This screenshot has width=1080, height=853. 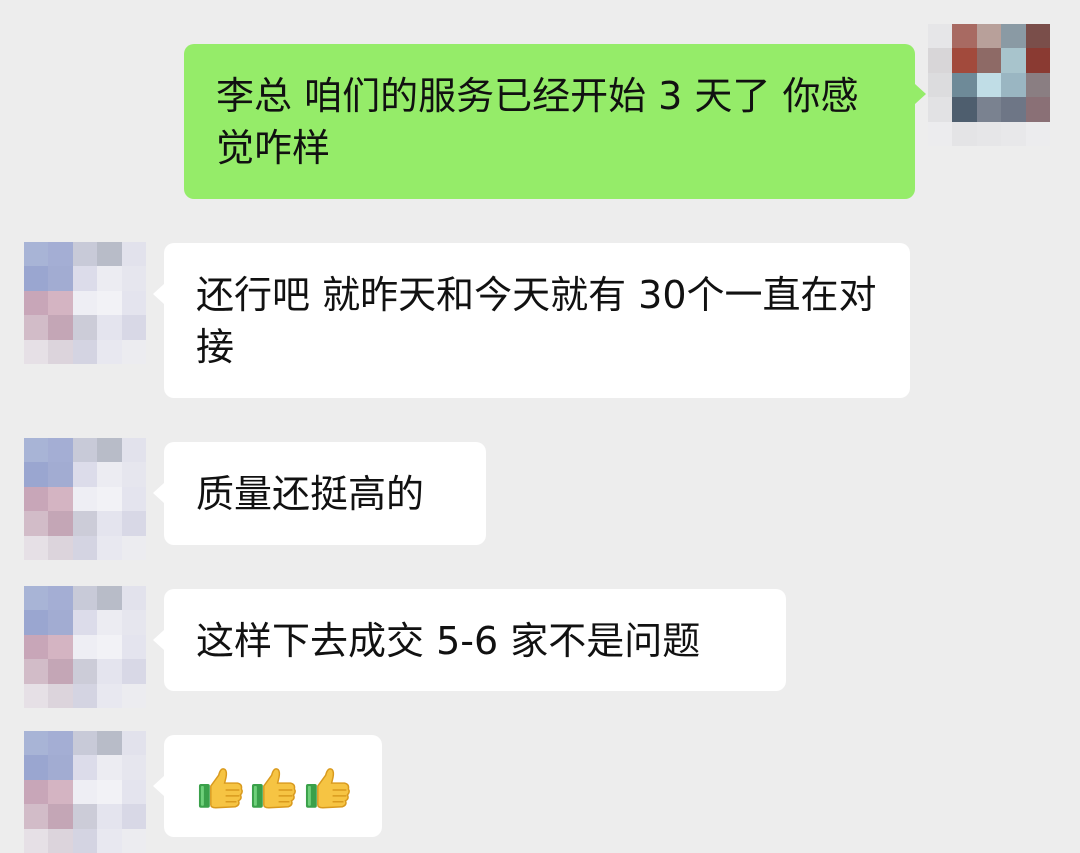 I want to click on message-bubble-incoming: 还行吧 就昨天和今天就有 30个一直在对接, so click(x=537, y=320).